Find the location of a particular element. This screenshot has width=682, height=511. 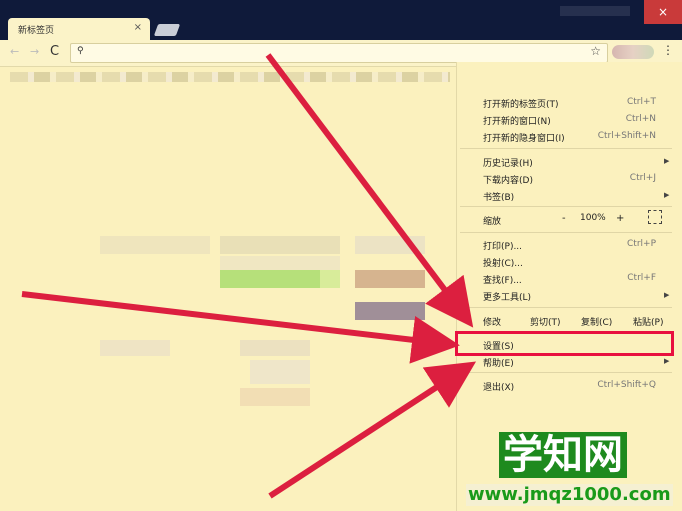

watermark-url: www.jmqz1000.com is located at coordinates (569, 495).